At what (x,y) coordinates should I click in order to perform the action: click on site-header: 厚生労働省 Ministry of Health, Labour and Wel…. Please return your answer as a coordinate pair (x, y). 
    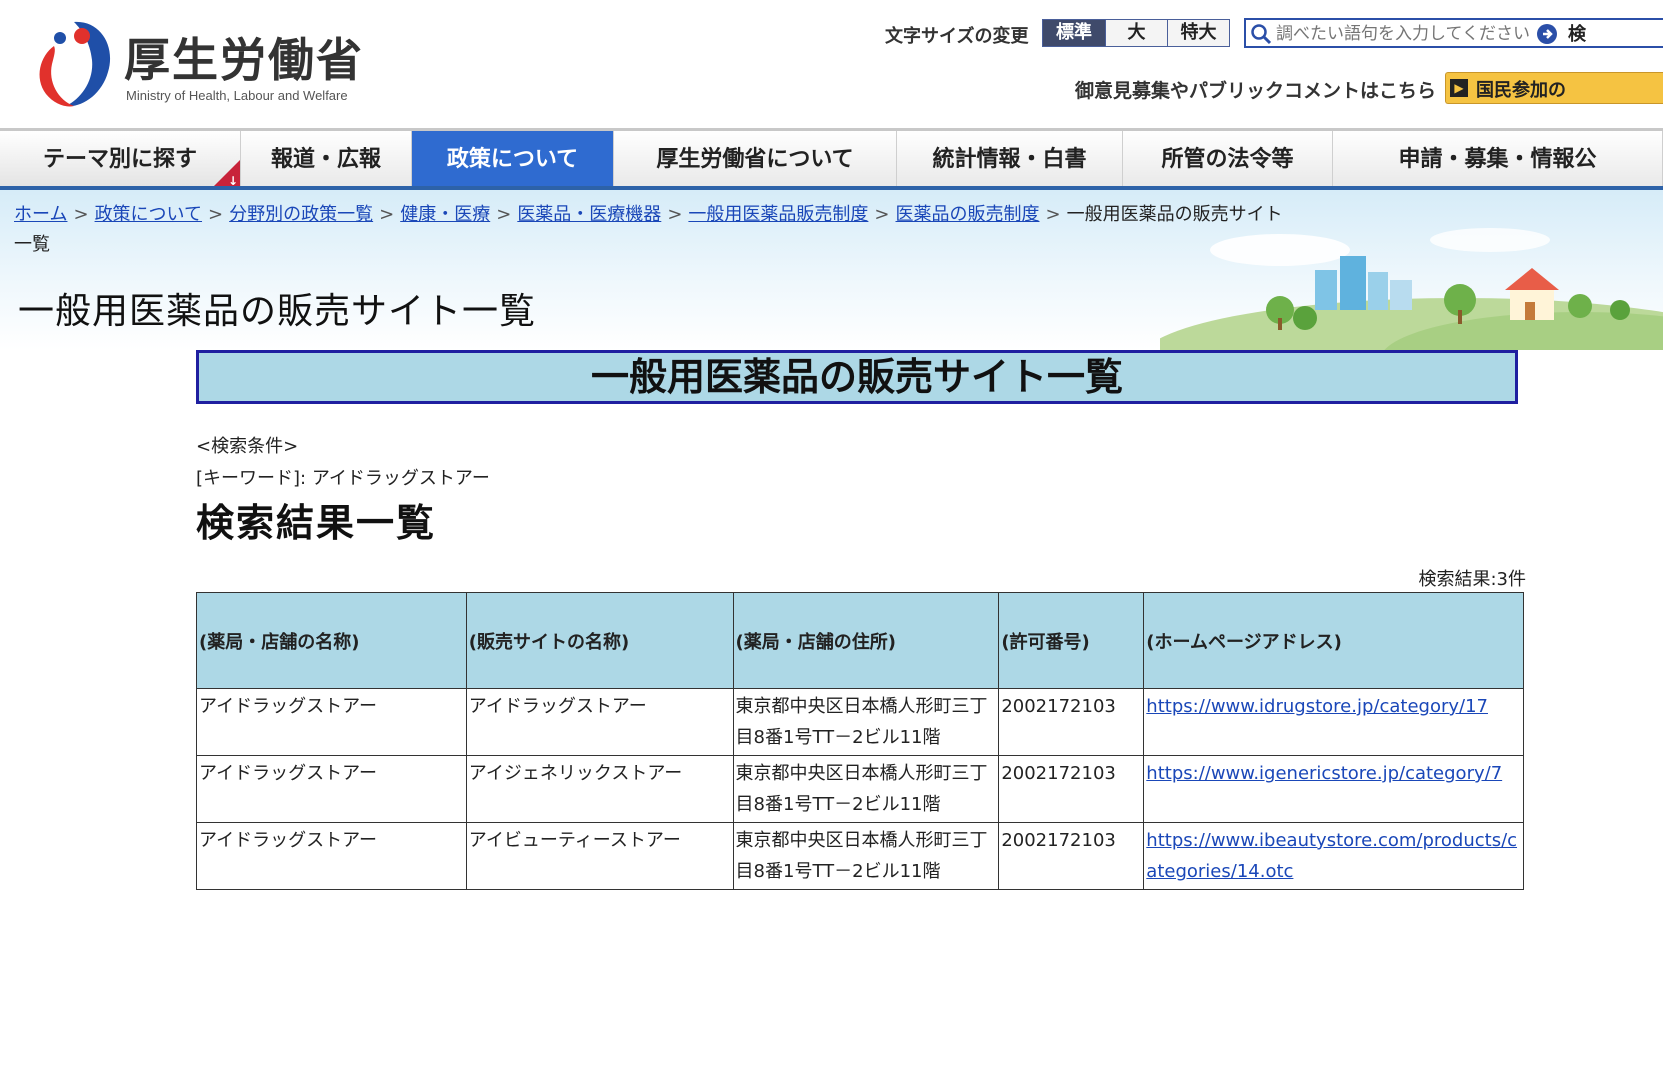
    Looking at the image, I should click on (831, 65).